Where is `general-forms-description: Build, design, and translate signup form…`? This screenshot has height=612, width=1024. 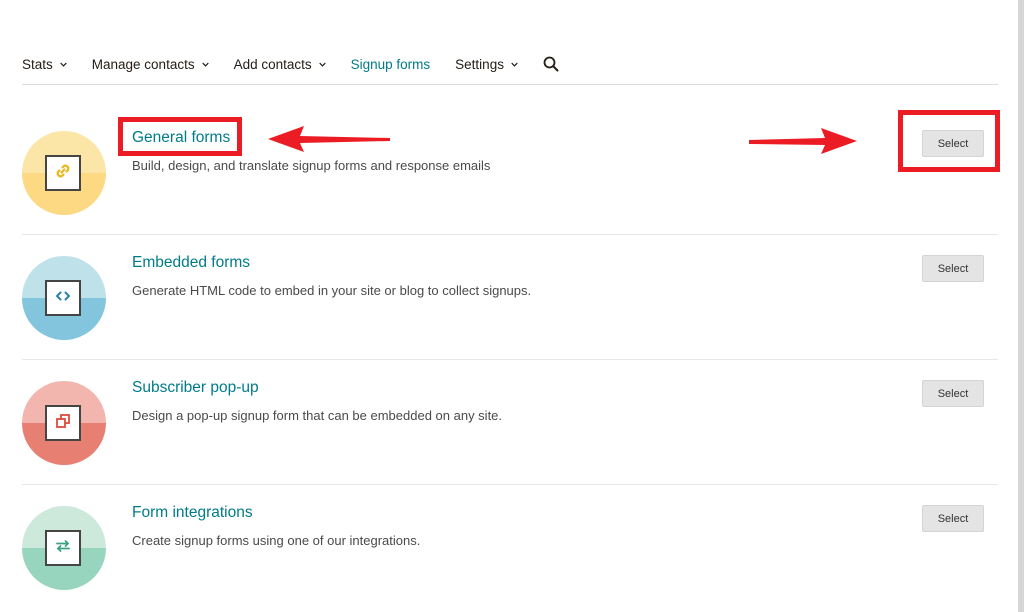 general-forms-description: Build, design, and translate signup form… is located at coordinates (311, 165).